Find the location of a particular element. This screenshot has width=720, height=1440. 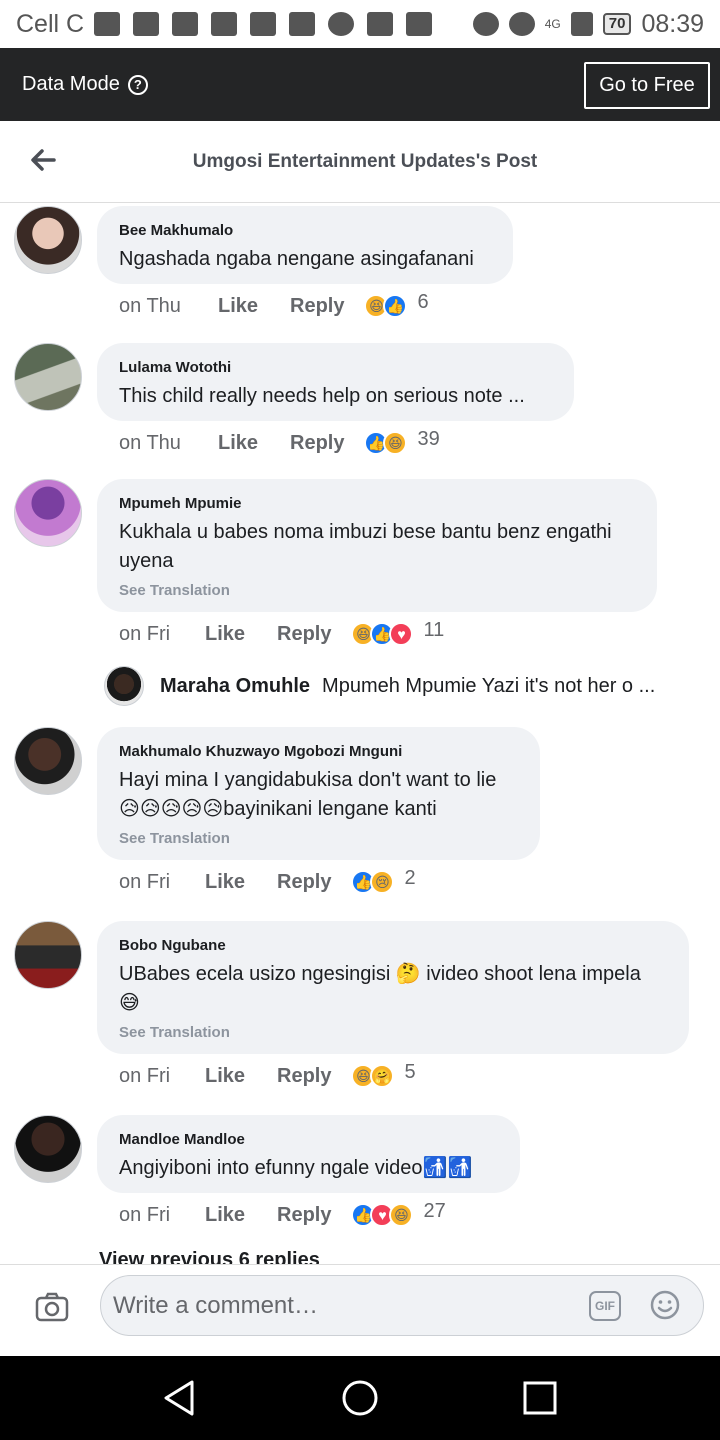

dnd-icon is located at coordinates (485, 24).